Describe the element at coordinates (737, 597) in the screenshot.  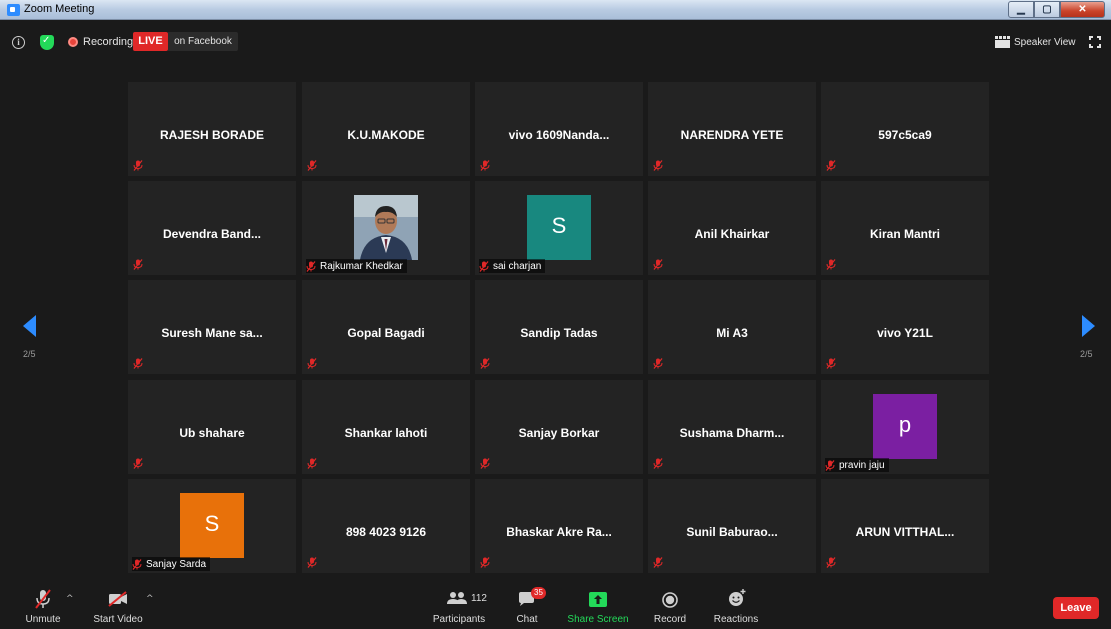
I see `reactions-icon` at that location.